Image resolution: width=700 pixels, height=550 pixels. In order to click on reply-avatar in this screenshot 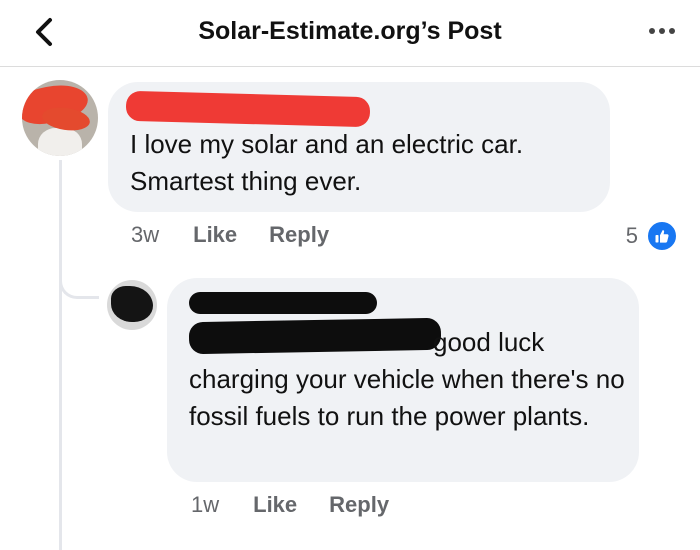, I will do `click(132, 305)`.